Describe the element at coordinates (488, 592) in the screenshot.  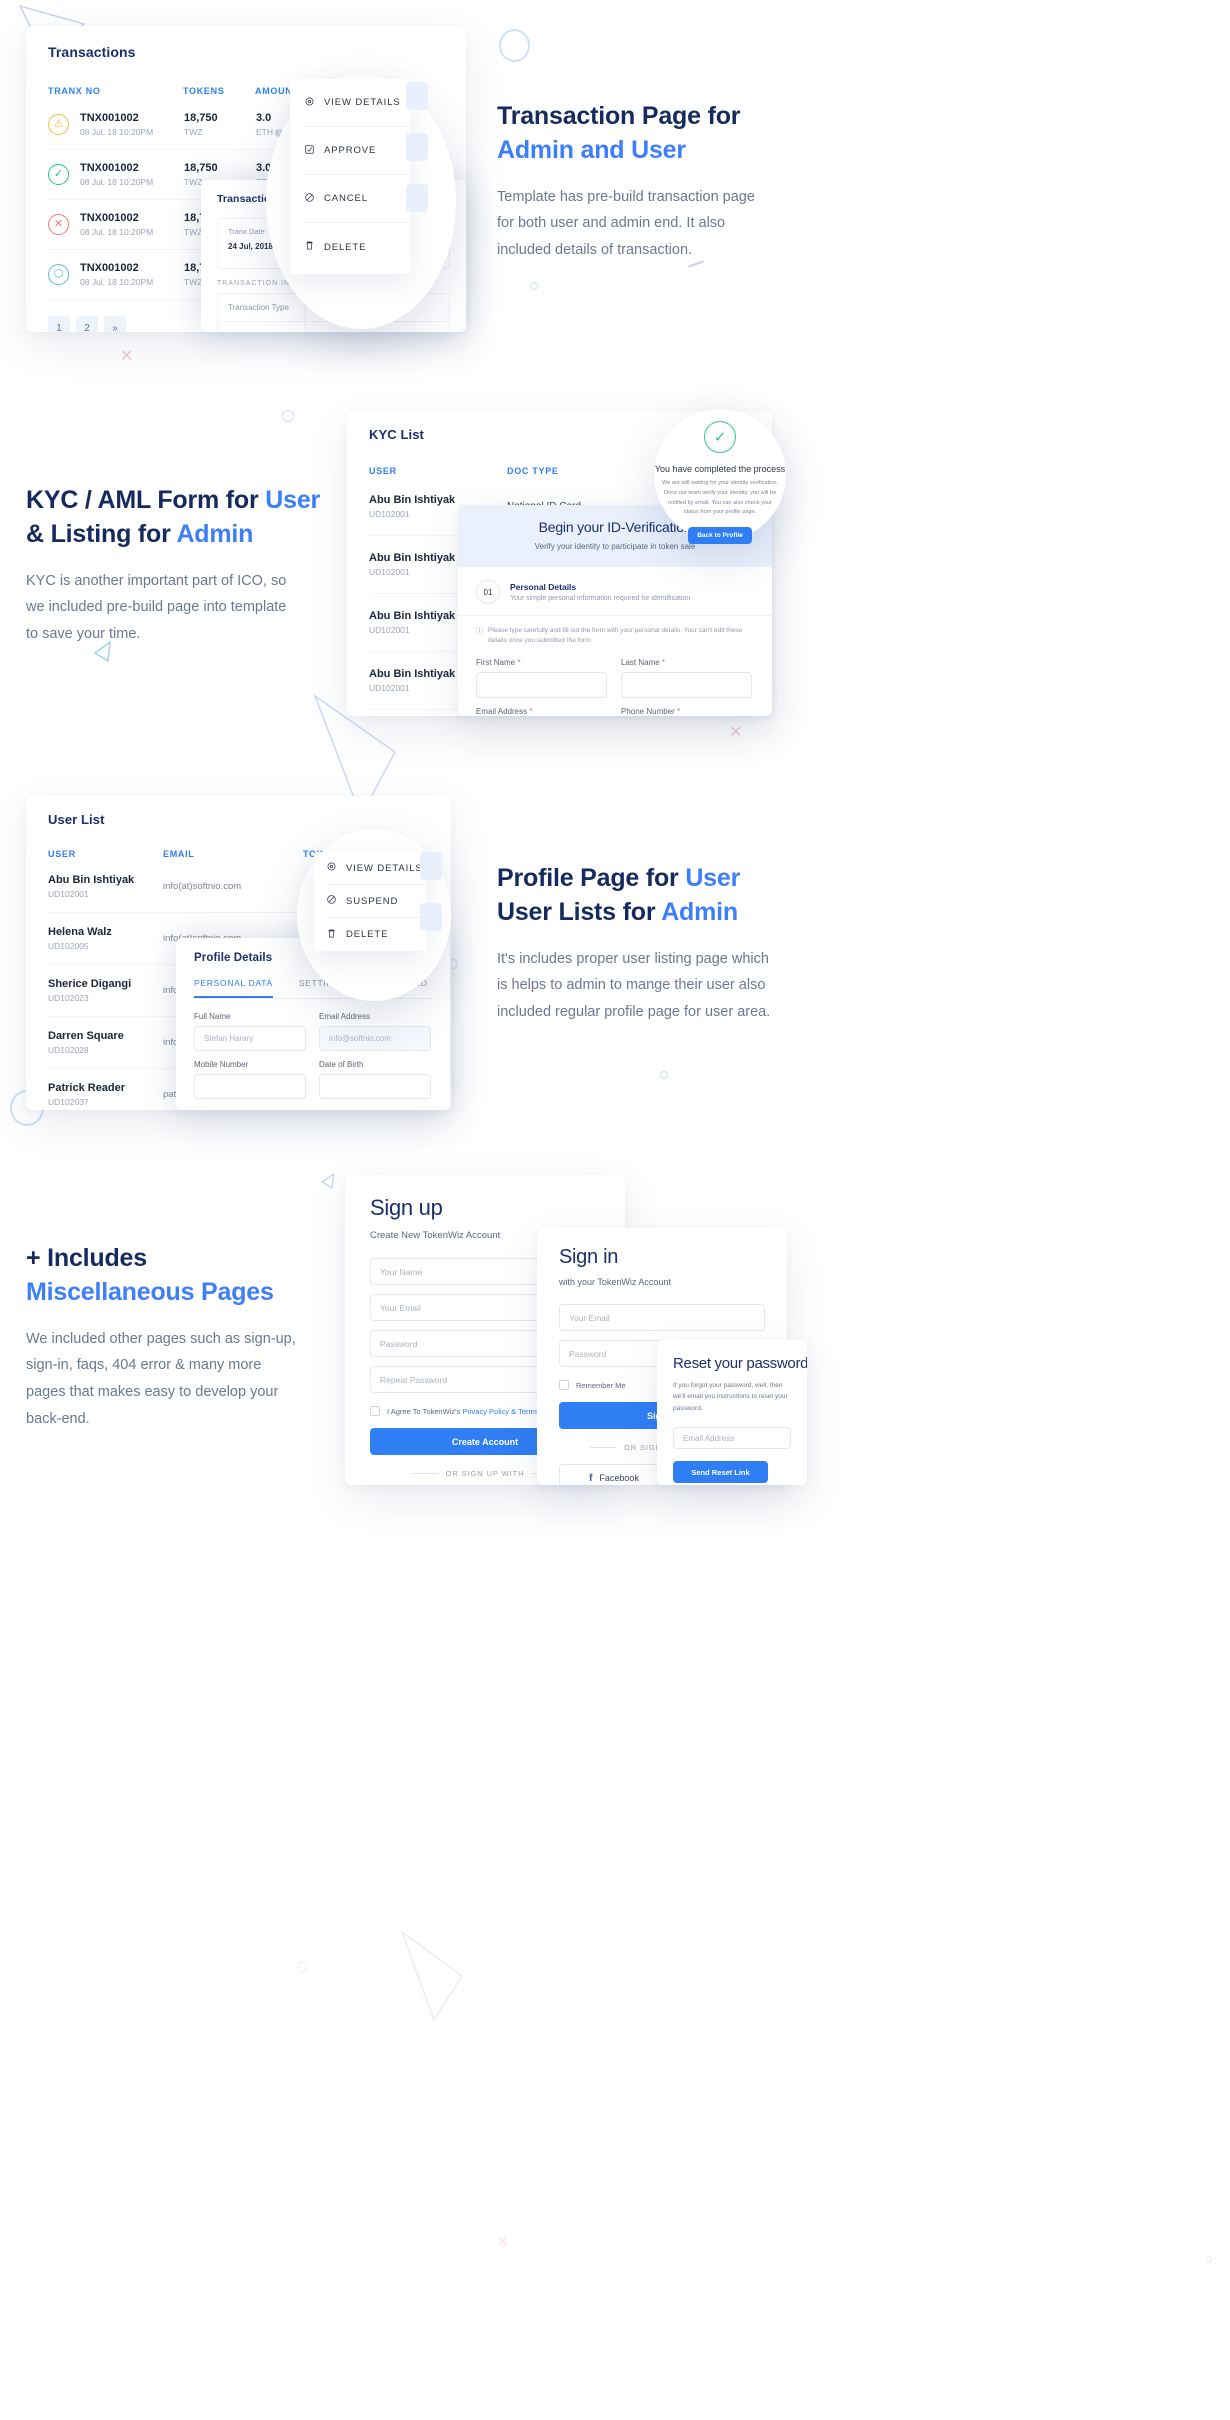
I see `kyc-step-number: 01` at that location.